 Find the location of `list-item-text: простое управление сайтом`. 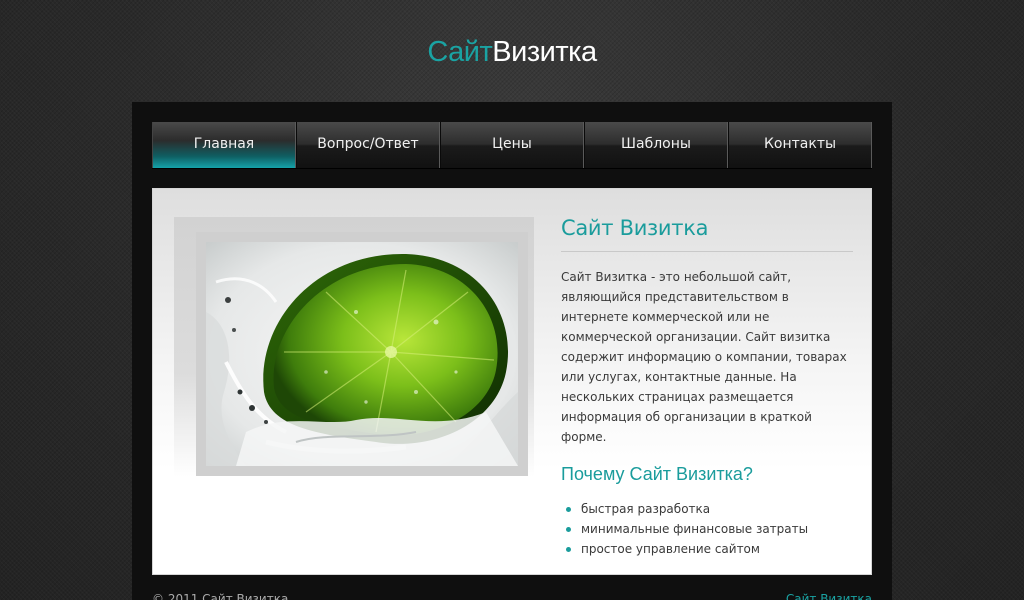

list-item-text: простое управление сайтом is located at coordinates (670, 549).